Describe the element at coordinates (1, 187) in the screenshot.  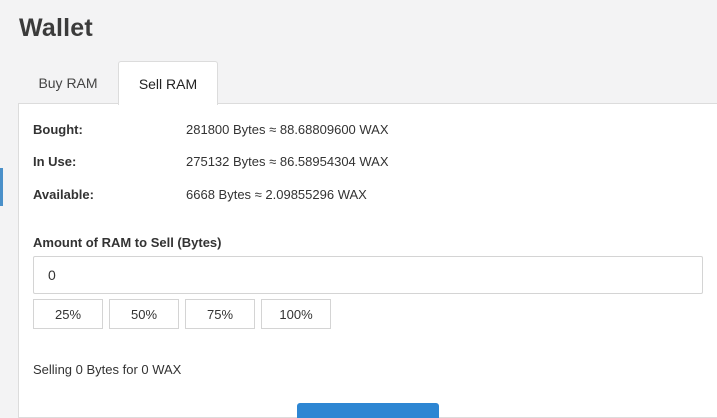
I see `left-edge-accent` at that location.